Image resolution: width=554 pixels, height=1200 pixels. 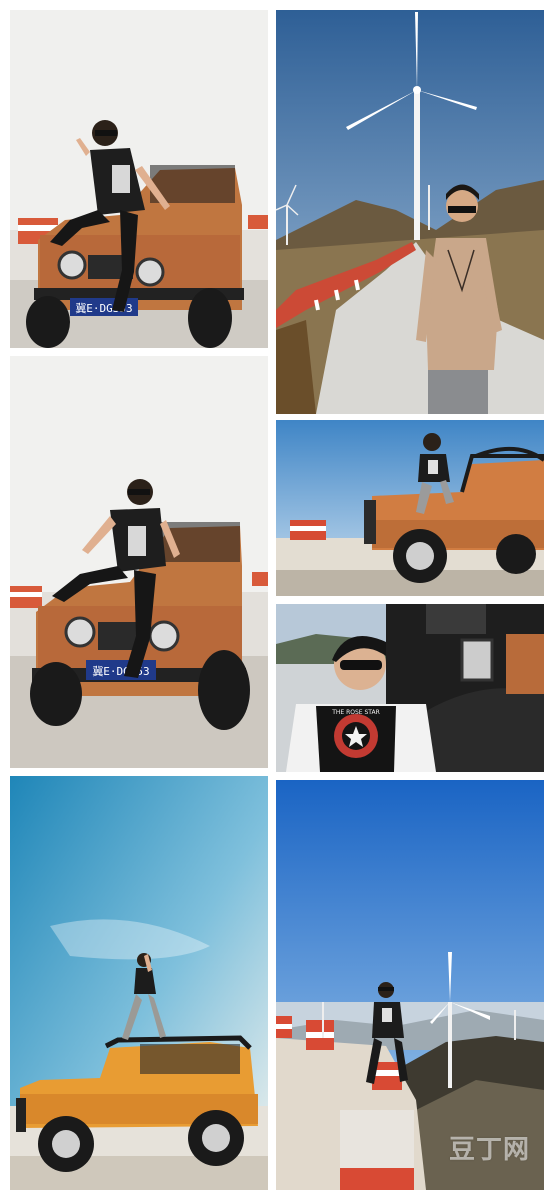 I want to click on photo-jeep-sitting-1: 冀E·DG353, so click(x=139, y=179).